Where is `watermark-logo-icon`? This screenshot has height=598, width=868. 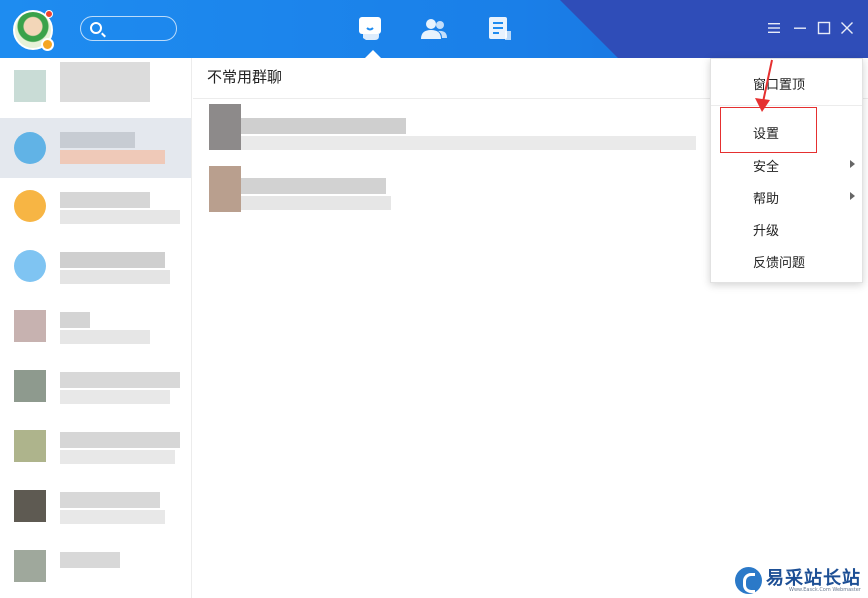
watermark-logo-icon is located at coordinates (748, 580).